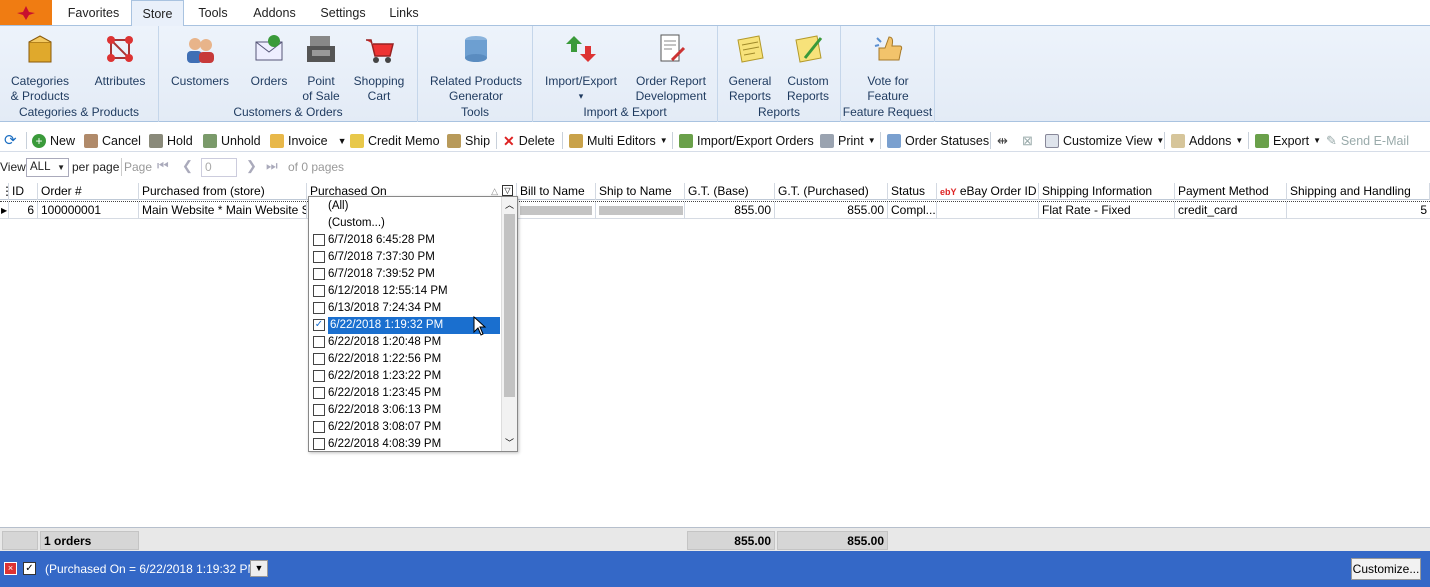 This screenshot has width=1430, height=587. I want to click on column-chooser-icon: ⋮, so click(4, 191).